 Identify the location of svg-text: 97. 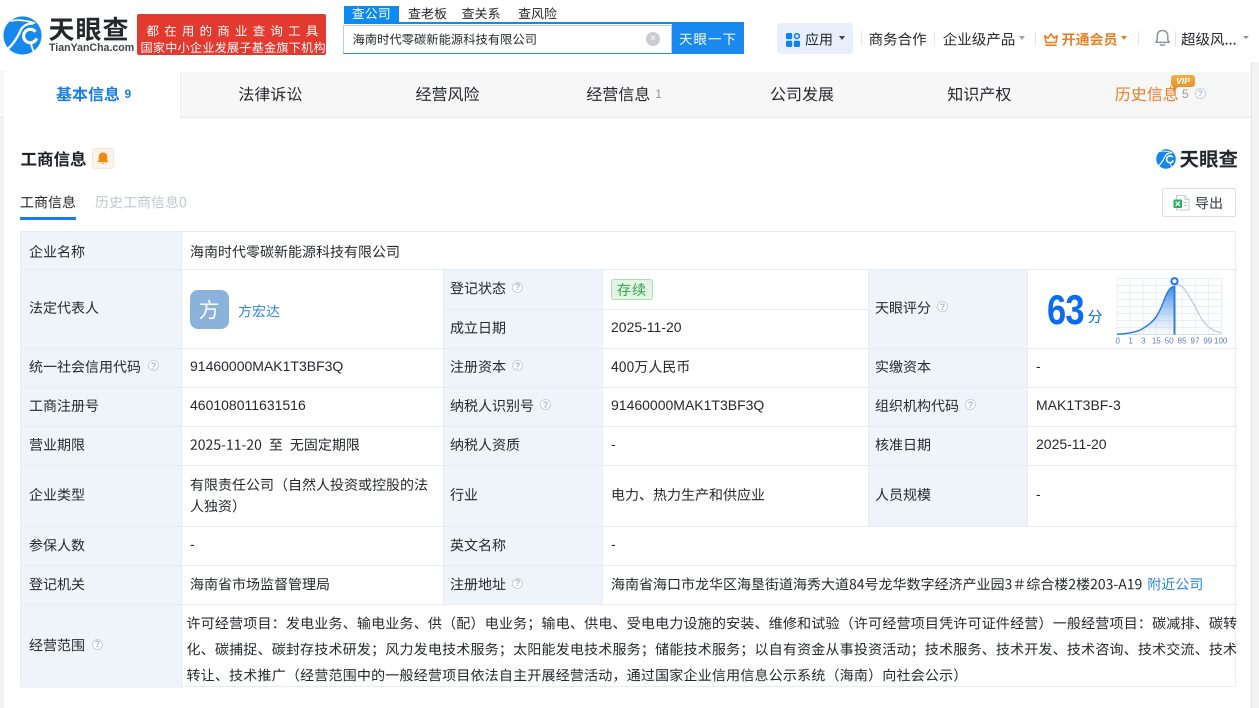
(1195, 341).